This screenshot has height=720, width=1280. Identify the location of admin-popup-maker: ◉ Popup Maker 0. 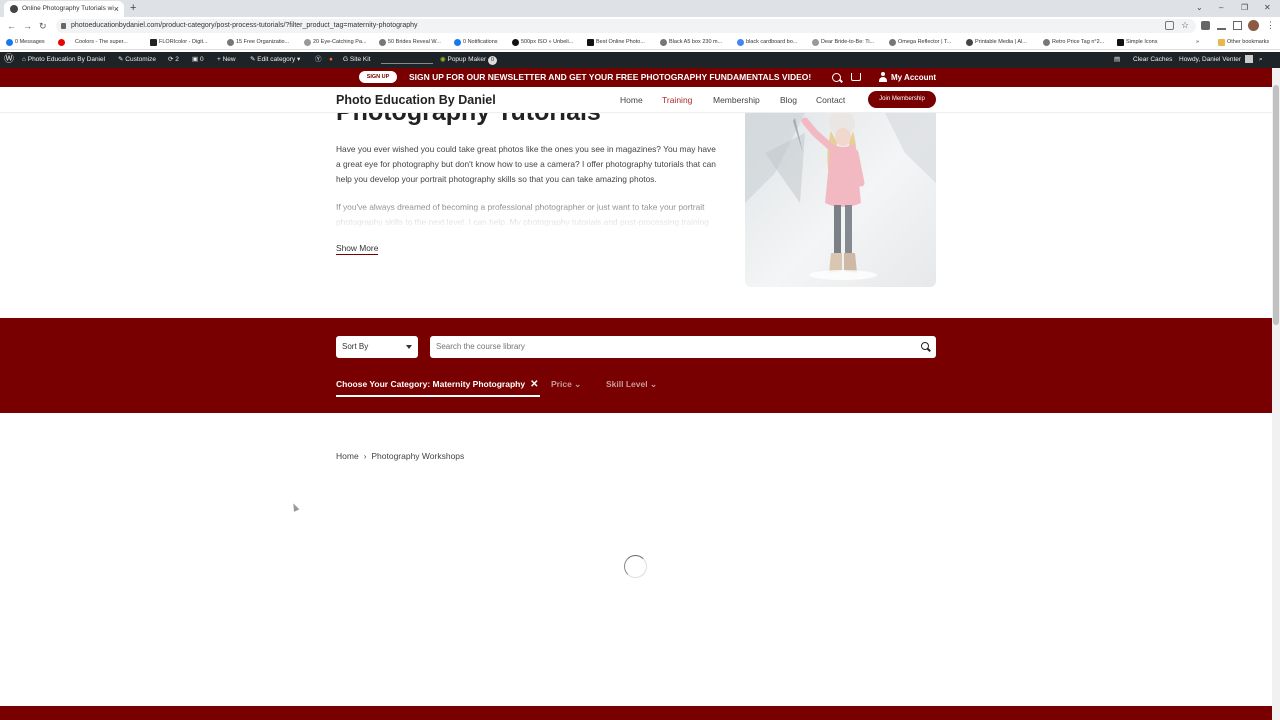
(468, 60).